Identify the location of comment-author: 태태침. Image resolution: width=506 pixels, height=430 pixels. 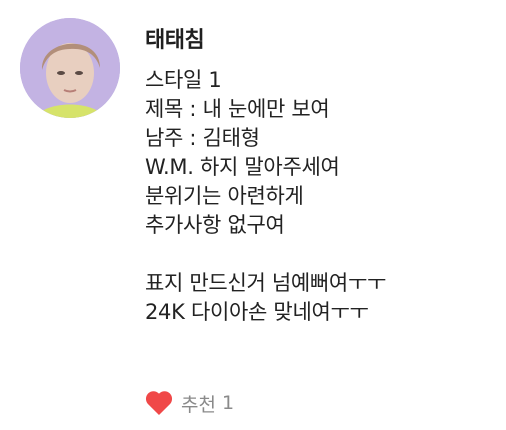
(175, 38).